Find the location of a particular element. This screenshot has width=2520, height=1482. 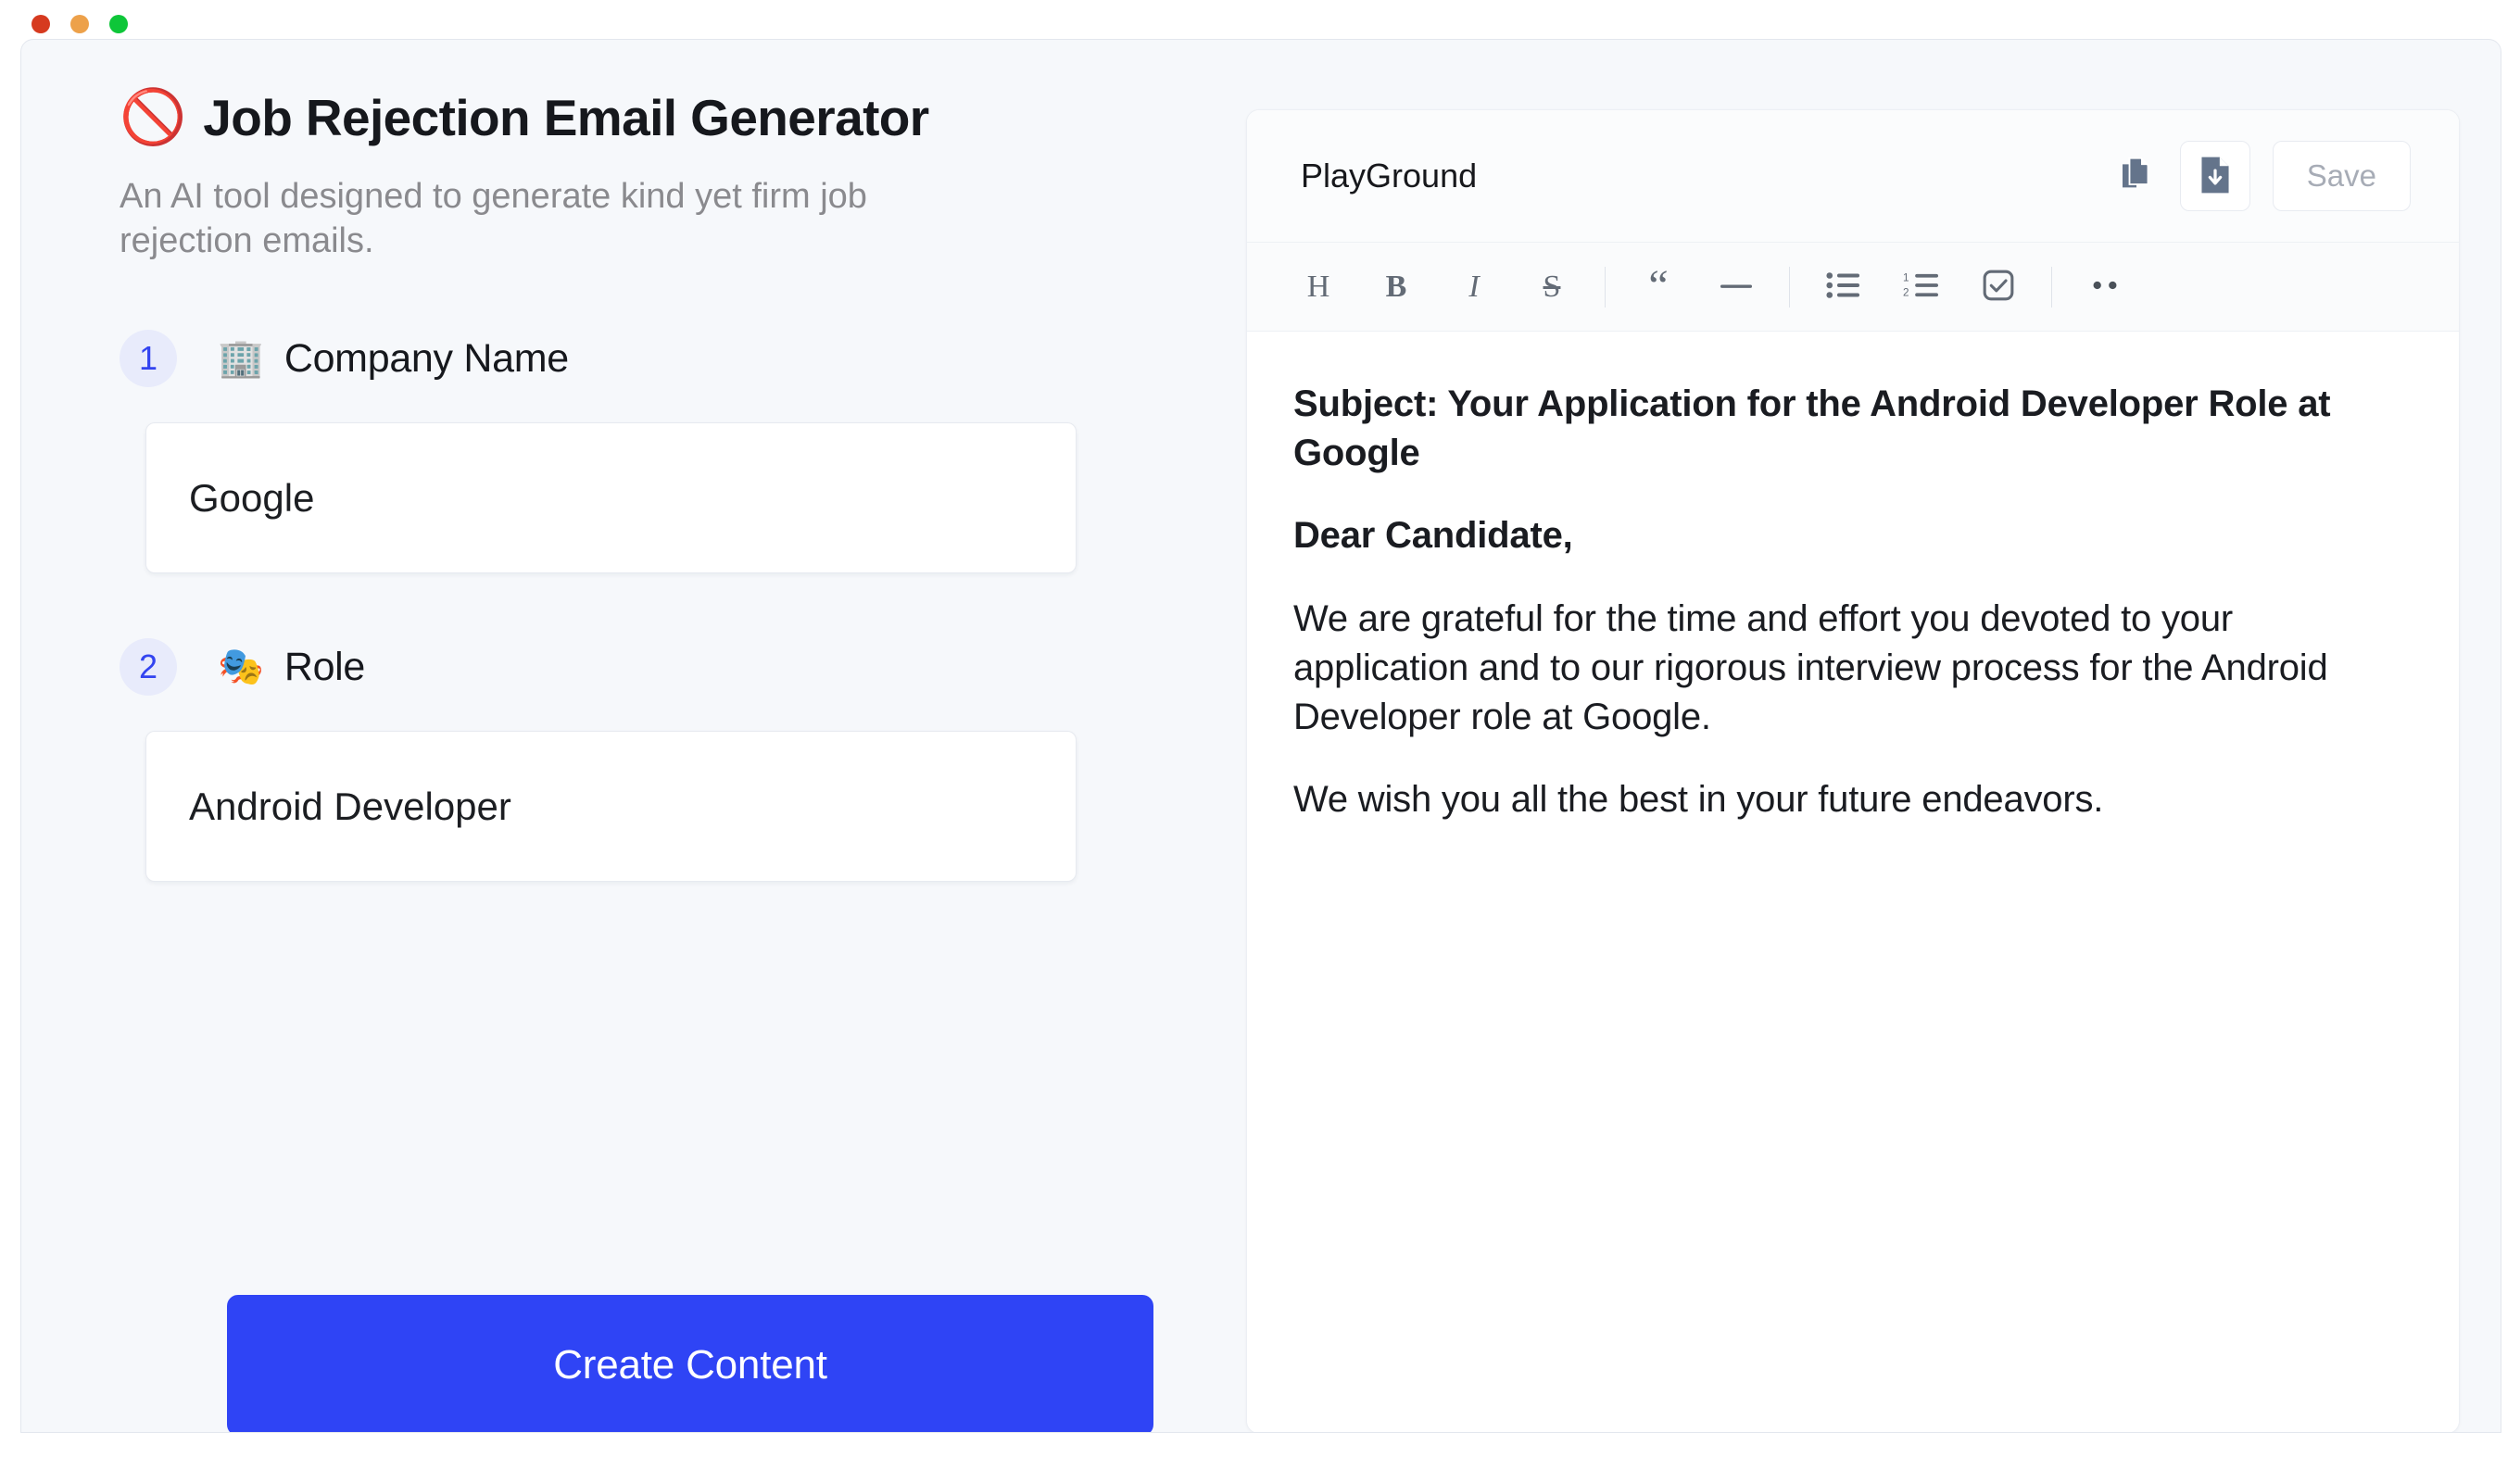

checkbox-icon is located at coordinates (1998, 287).